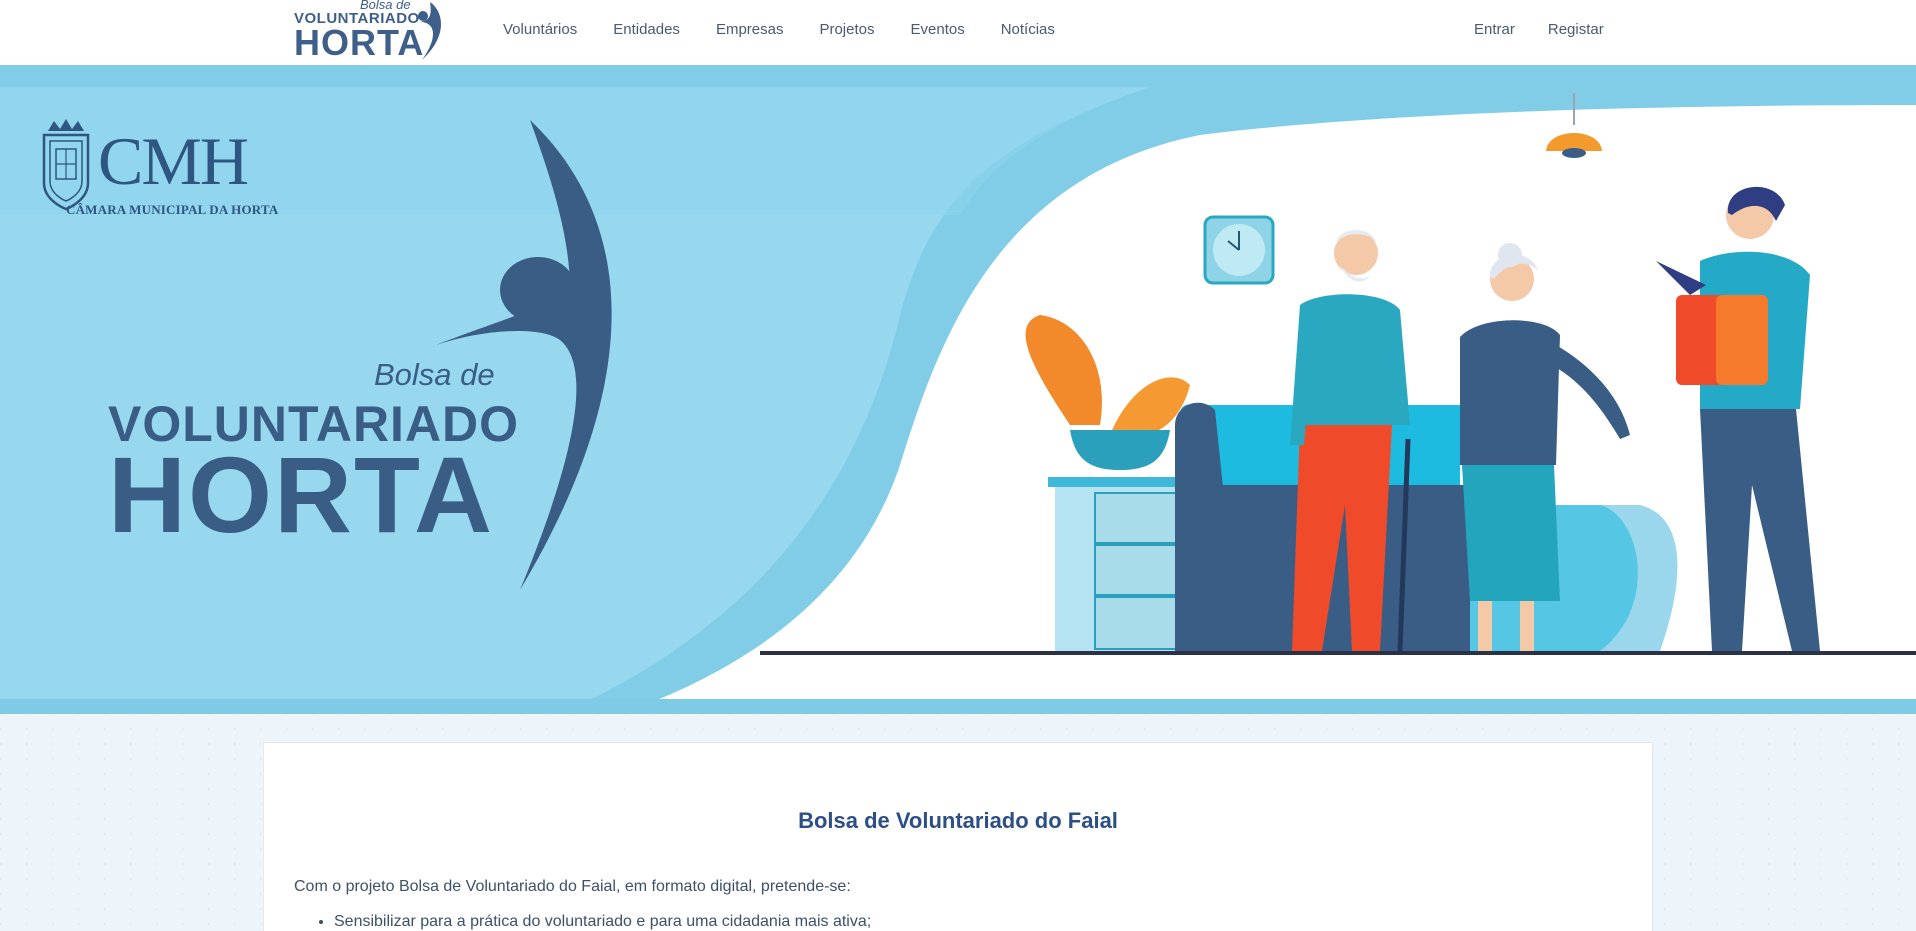 This screenshot has width=1916, height=931. What do you see at coordinates (172, 209) in the screenshot?
I see `cmh-subtitle: CÂMARA MUNICIPAL DA HORTA` at bounding box center [172, 209].